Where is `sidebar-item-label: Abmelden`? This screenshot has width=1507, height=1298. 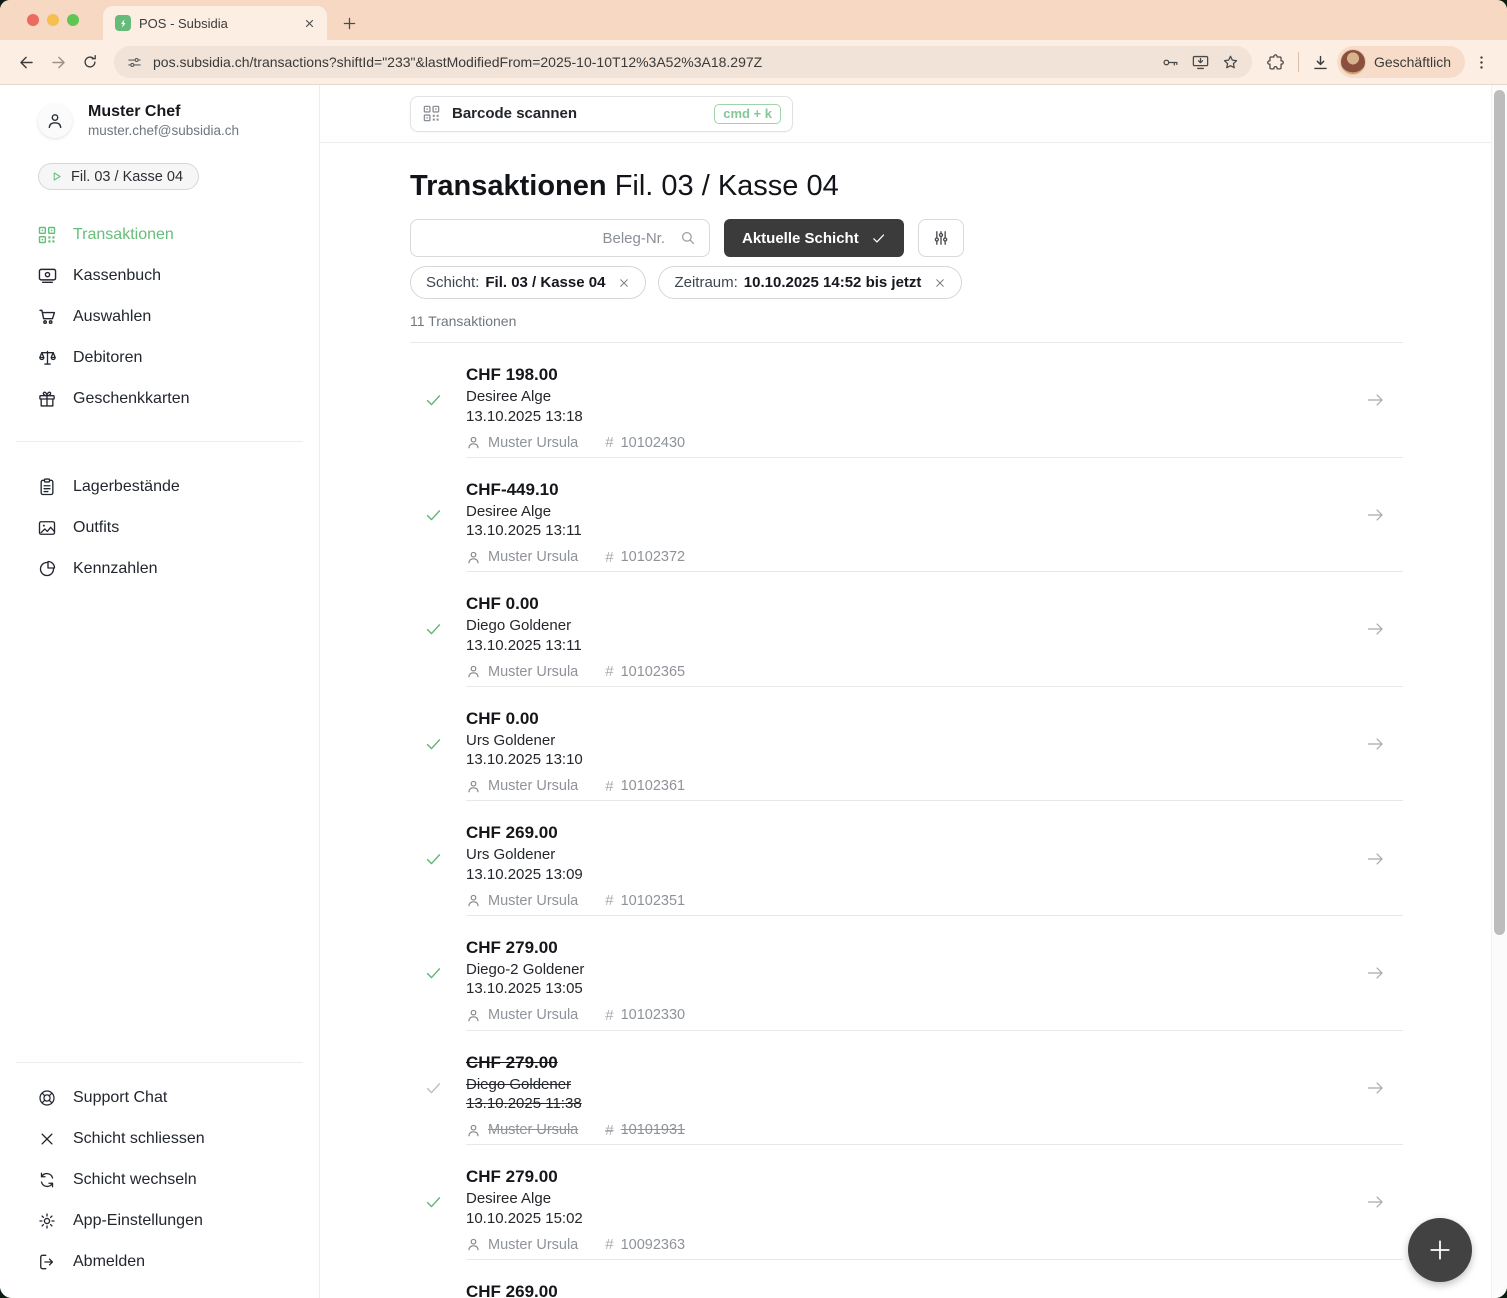
sidebar-item-label: Abmelden is located at coordinates (109, 1261).